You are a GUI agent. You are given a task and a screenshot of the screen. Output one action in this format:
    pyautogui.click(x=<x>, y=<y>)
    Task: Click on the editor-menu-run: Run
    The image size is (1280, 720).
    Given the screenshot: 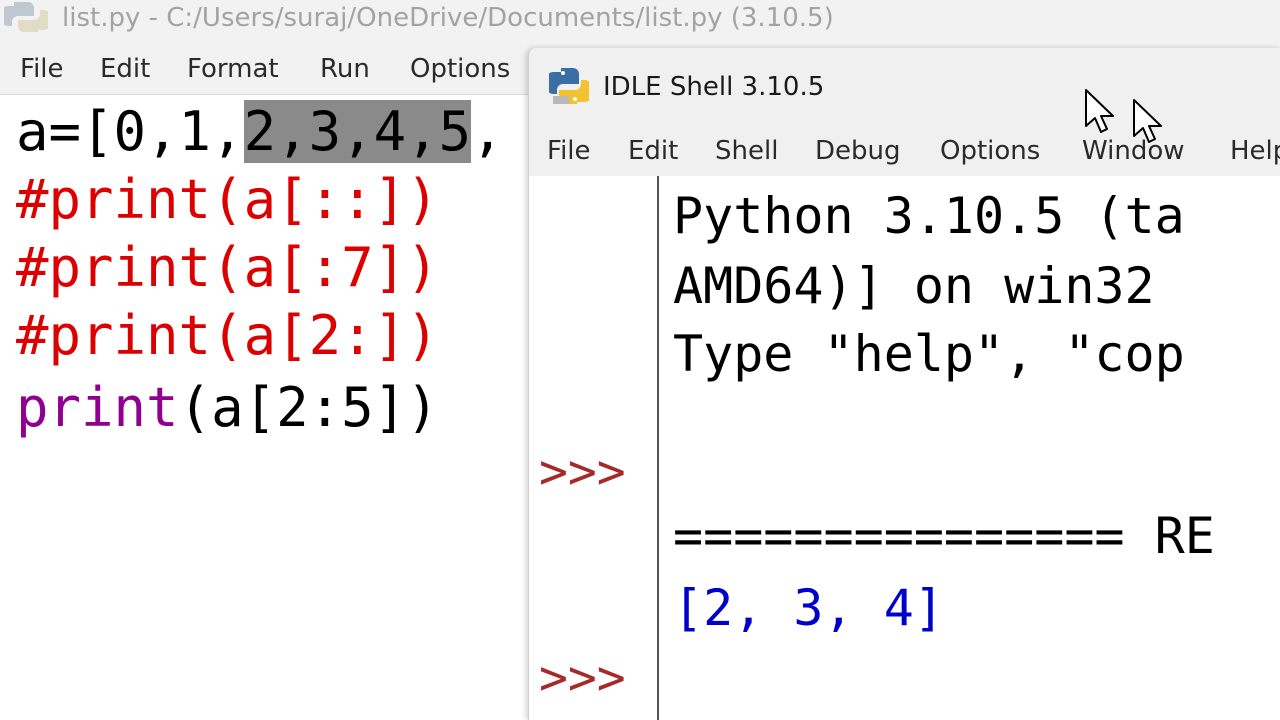 What is the action you would take?
    pyautogui.click(x=345, y=69)
    